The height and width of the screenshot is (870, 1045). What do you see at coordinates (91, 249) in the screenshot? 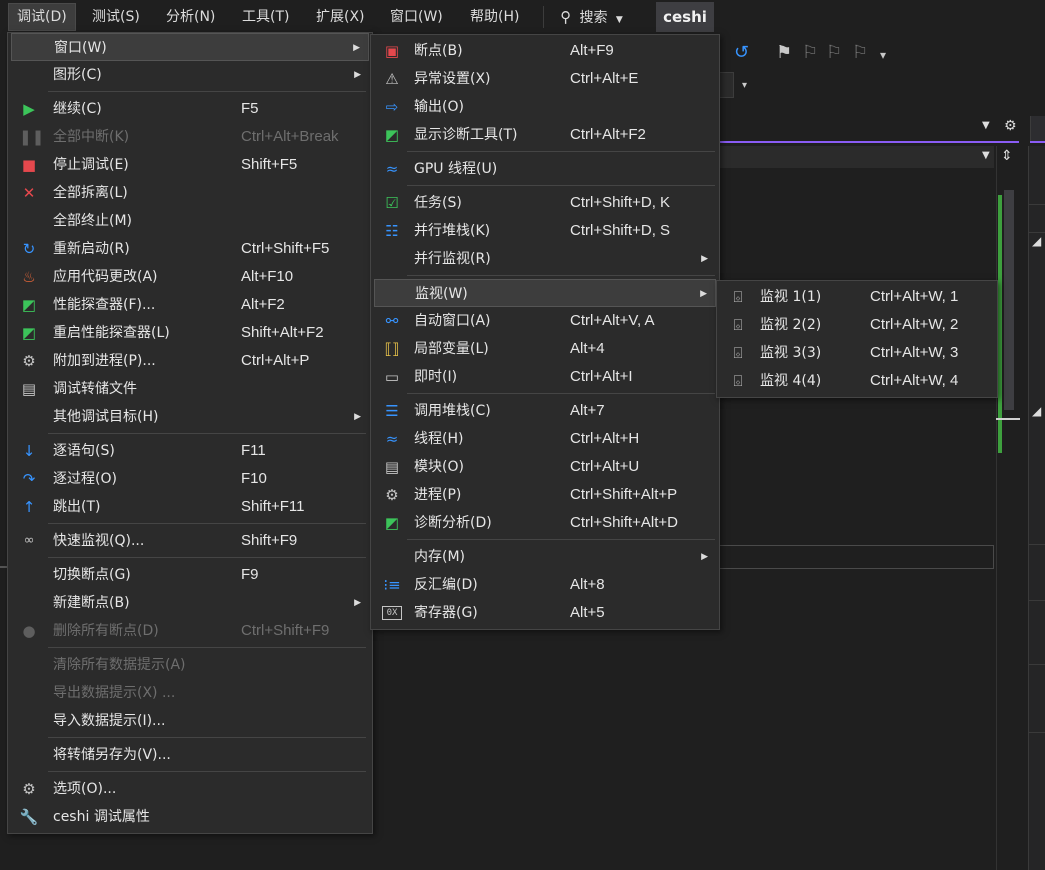
I see `menu-item-label: 重新启动(R)` at bounding box center [91, 249].